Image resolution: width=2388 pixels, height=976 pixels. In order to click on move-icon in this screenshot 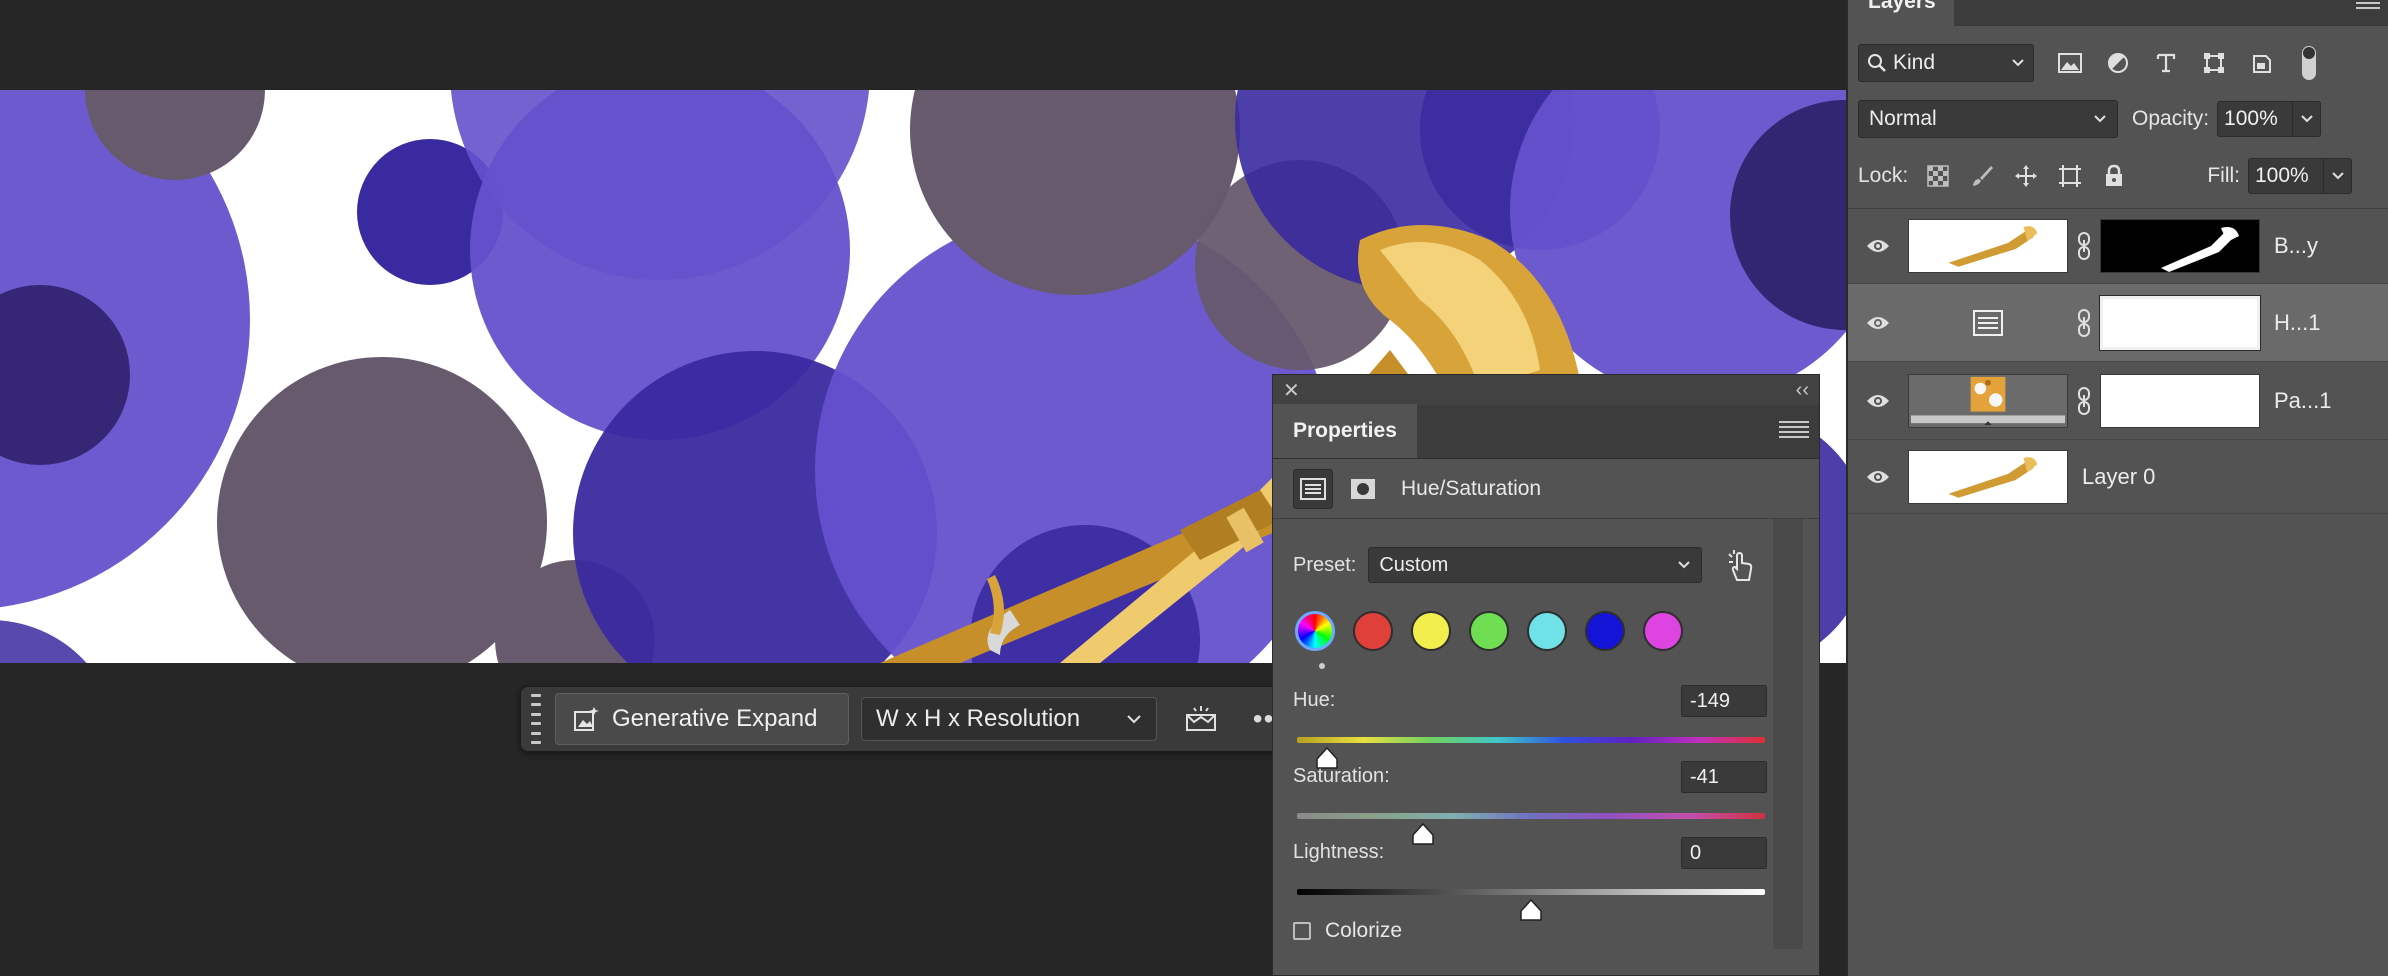, I will do `click(2026, 176)`.